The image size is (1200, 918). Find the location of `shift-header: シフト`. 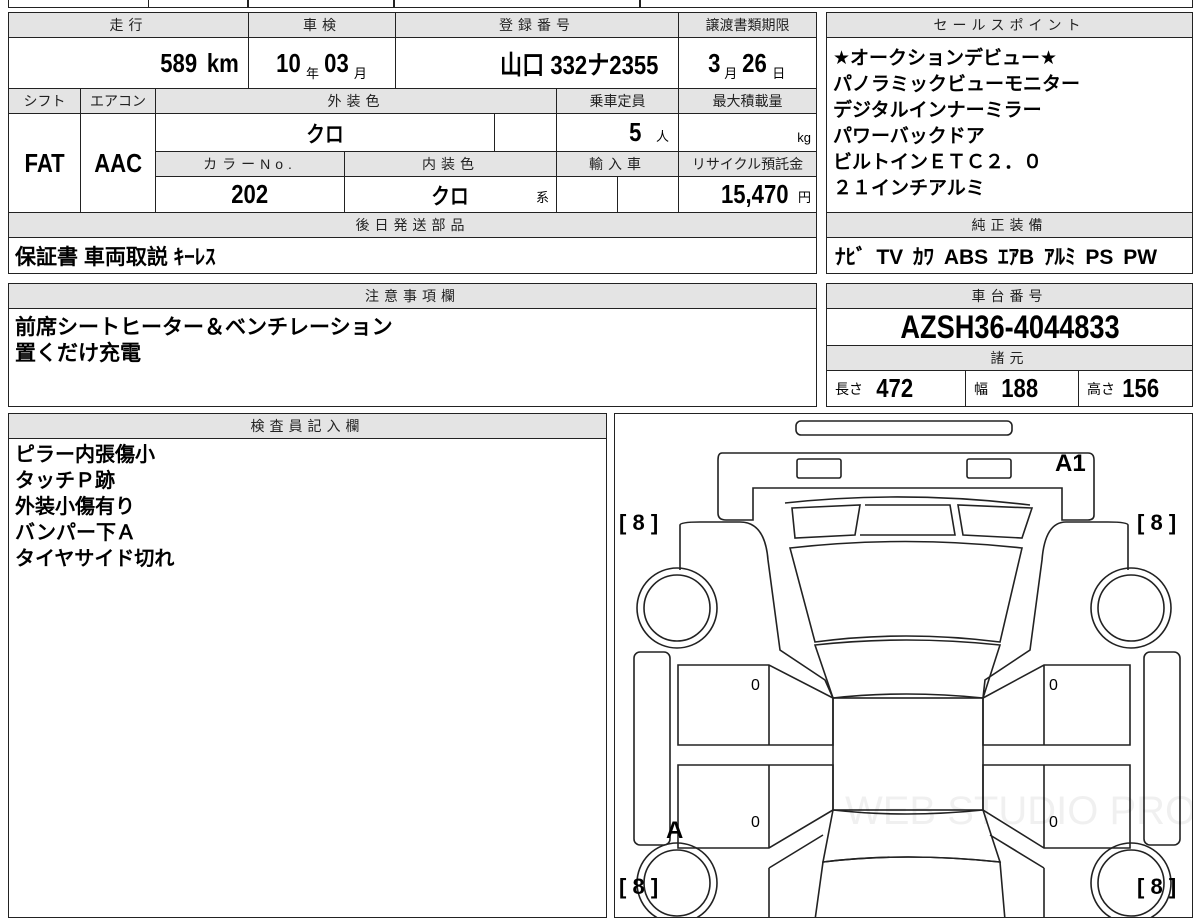

shift-header: シフト is located at coordinates (44, 101).